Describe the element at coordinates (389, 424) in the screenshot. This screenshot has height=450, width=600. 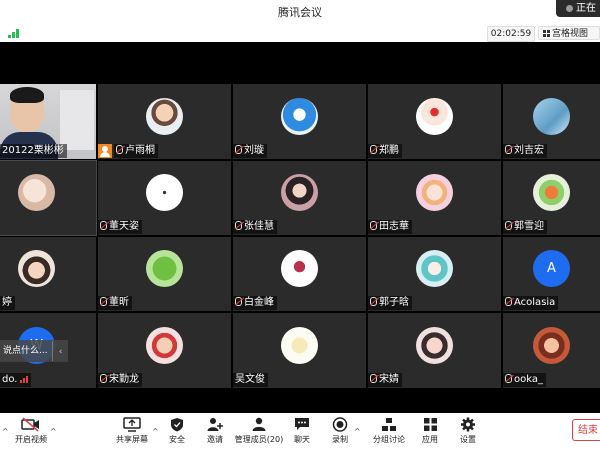
I see `breakout-icon` at that location.